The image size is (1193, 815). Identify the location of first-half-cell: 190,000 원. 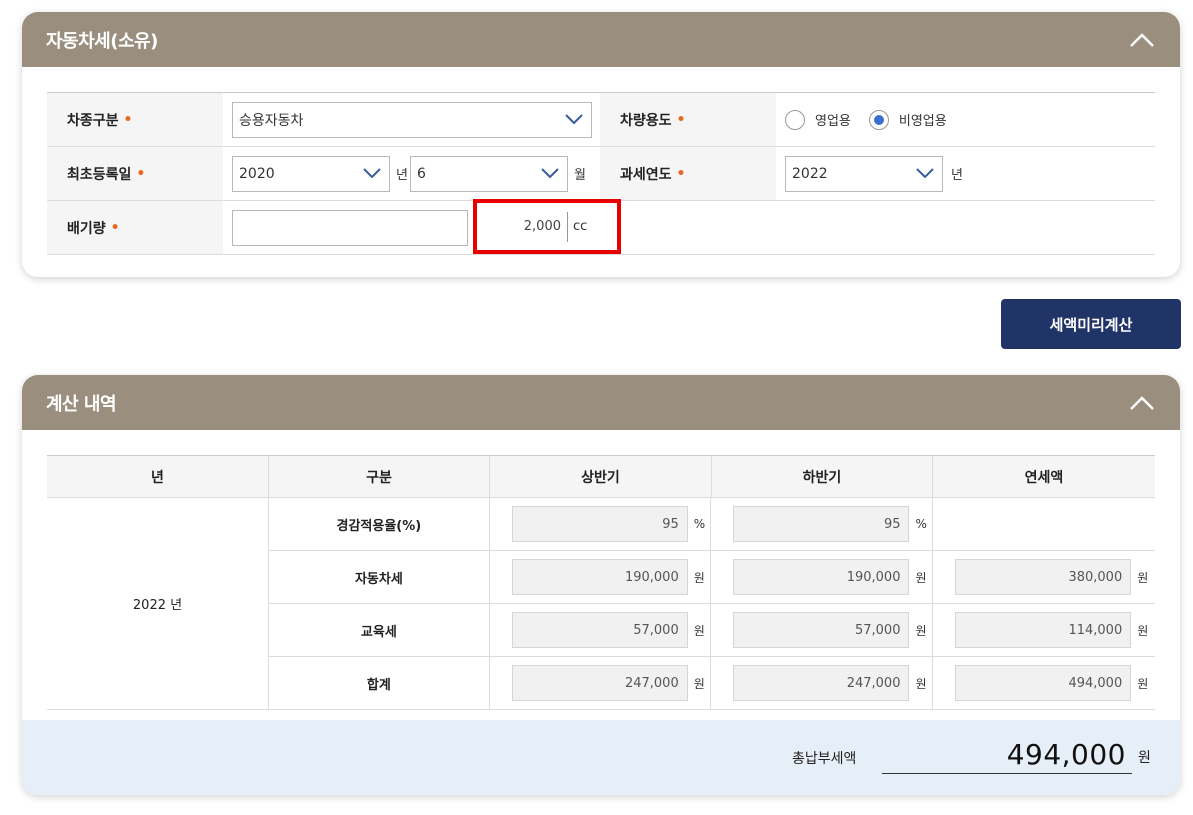
(601, 577).